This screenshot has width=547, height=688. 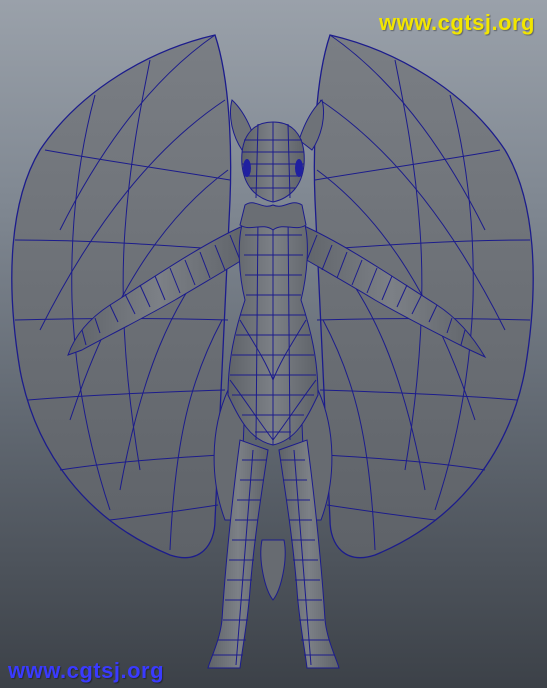 What do you see at coordinates (273, 324) in the screenshot?
I see `torso` at bounding box center [273, 324].